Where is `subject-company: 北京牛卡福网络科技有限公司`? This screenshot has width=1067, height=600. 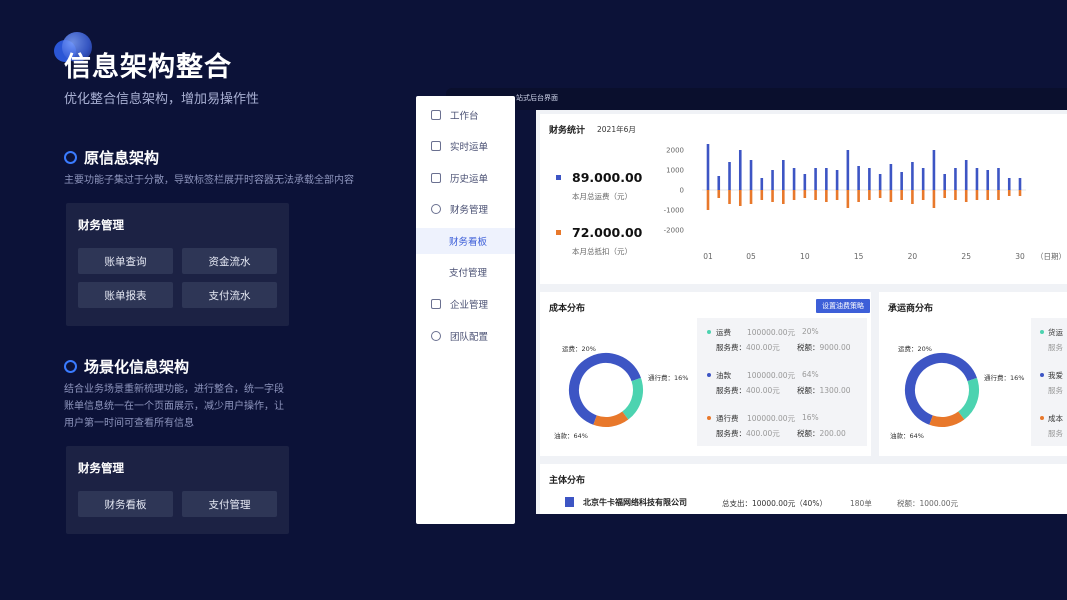
subject-company: 北京牛卡福网络科技有限公司 is located at coordinates (635, 502).